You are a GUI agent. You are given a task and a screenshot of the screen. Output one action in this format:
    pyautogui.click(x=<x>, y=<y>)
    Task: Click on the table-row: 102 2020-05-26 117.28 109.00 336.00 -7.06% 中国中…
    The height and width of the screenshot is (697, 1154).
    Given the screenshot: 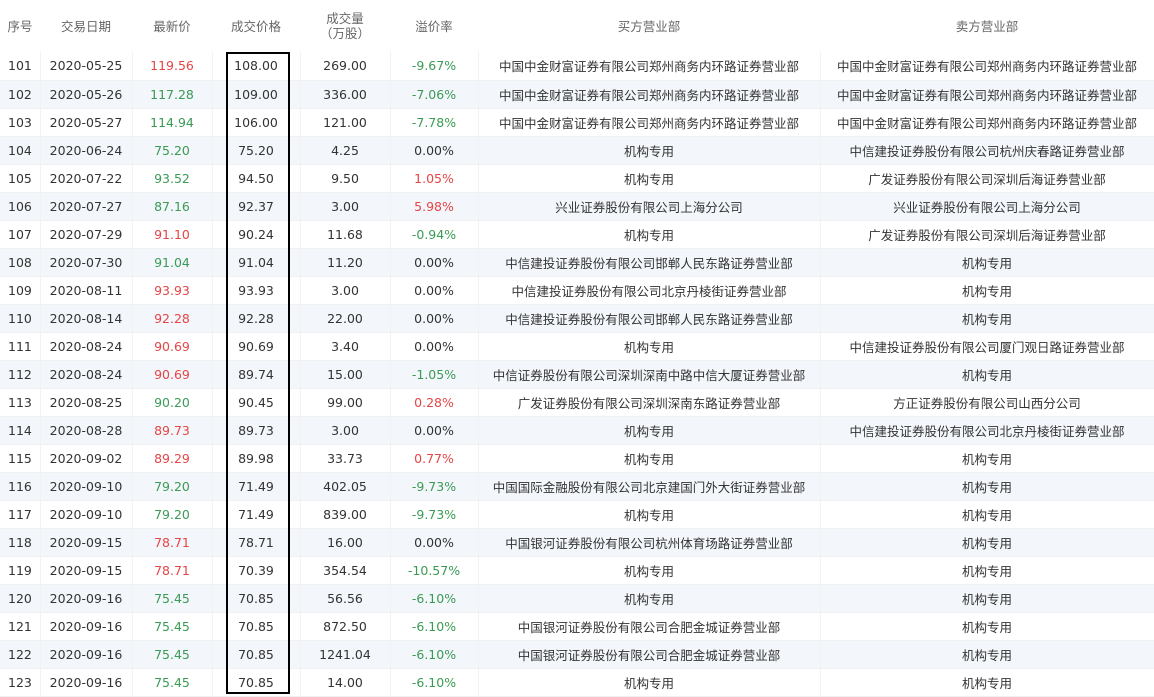 What is the action you would take?
    pyautogui.click(x=577, y=94)
    